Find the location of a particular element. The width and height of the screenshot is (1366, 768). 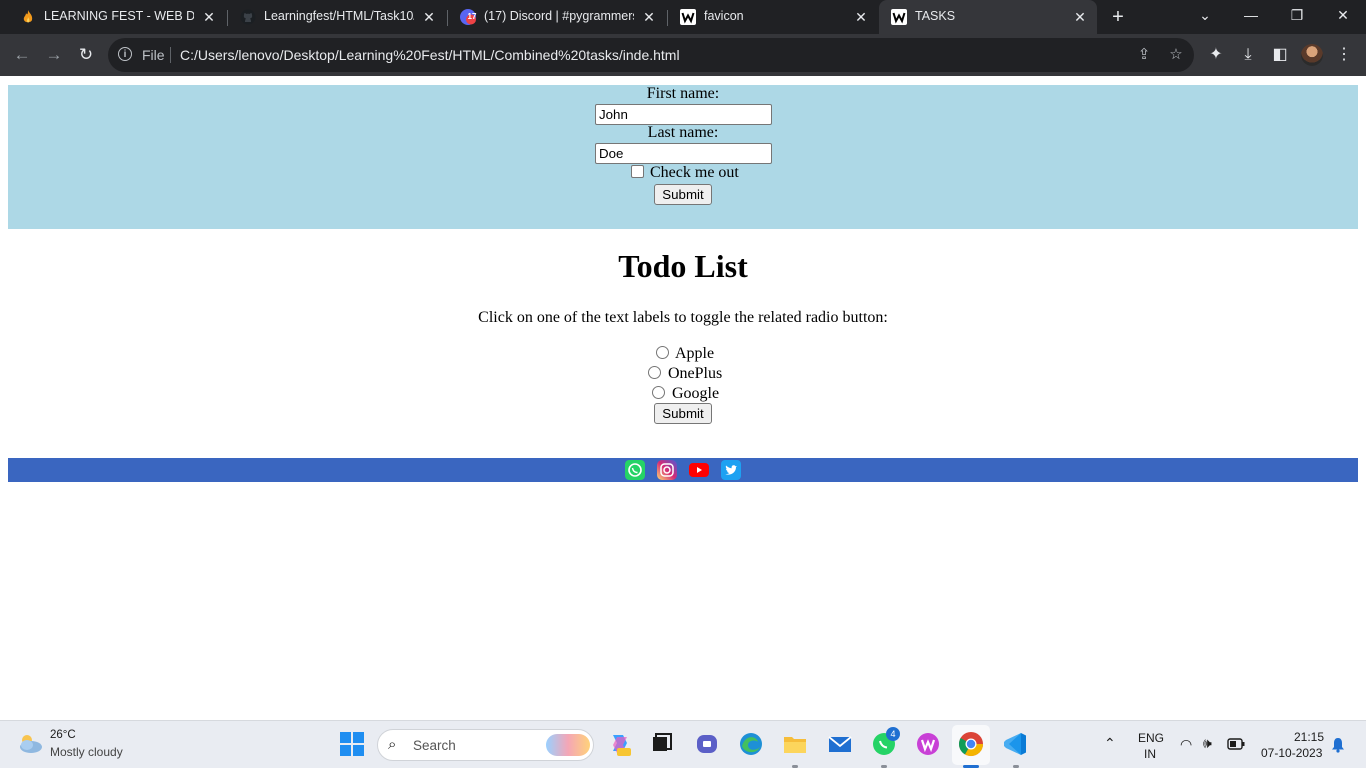

weather-description: Mostly cloudy is located at coordinates (86, 752).